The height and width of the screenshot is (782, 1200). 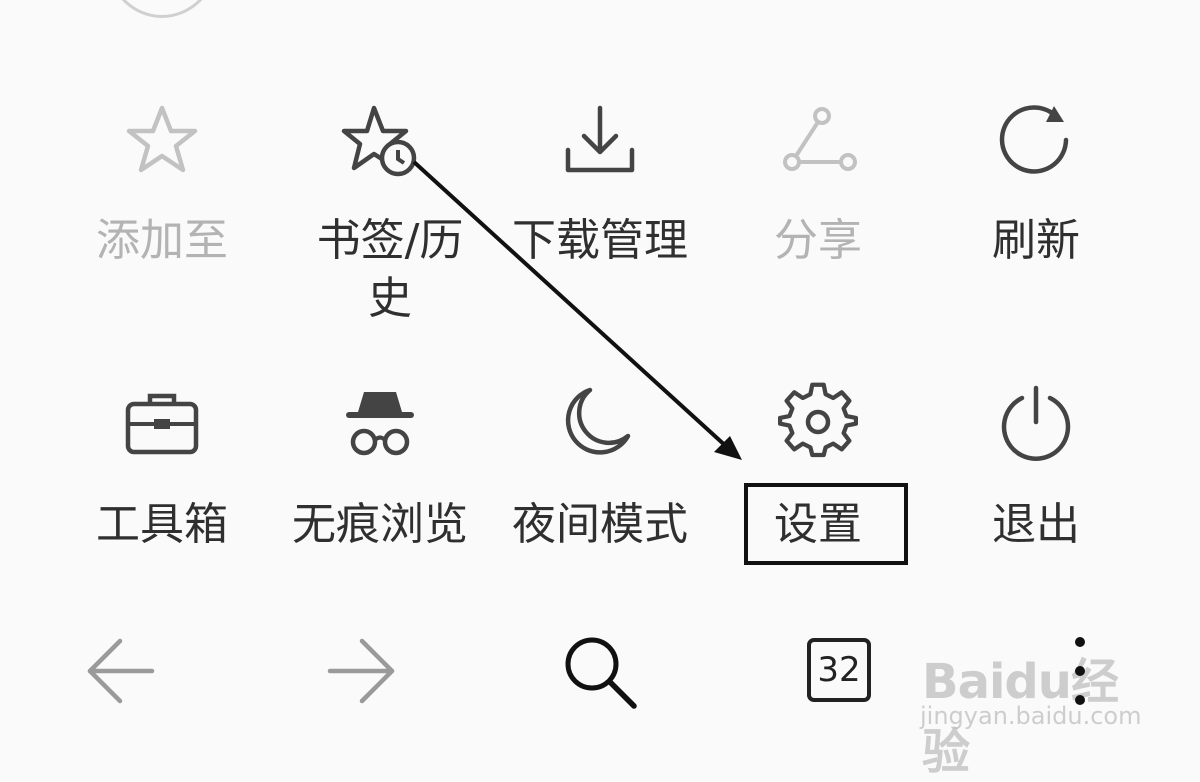 I want to click on arrow-right-icon, so click(x=361, y=671).